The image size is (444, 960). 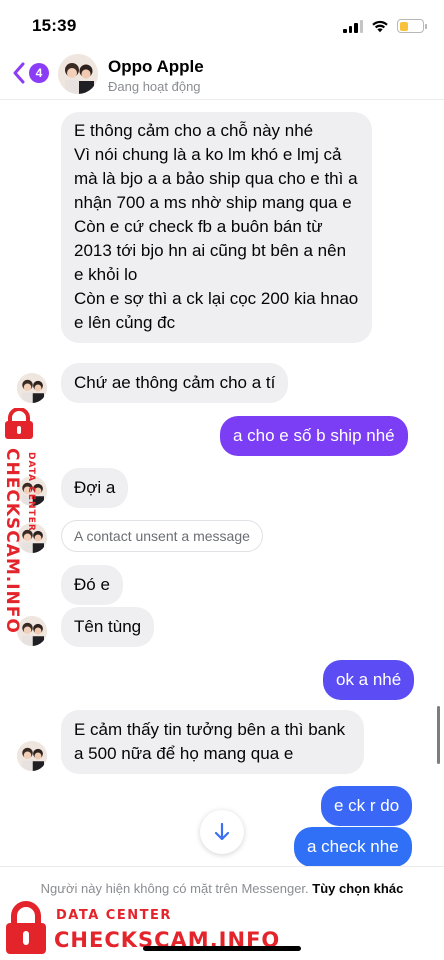 I want to click on home-indicator, so click(x=222, y=948).